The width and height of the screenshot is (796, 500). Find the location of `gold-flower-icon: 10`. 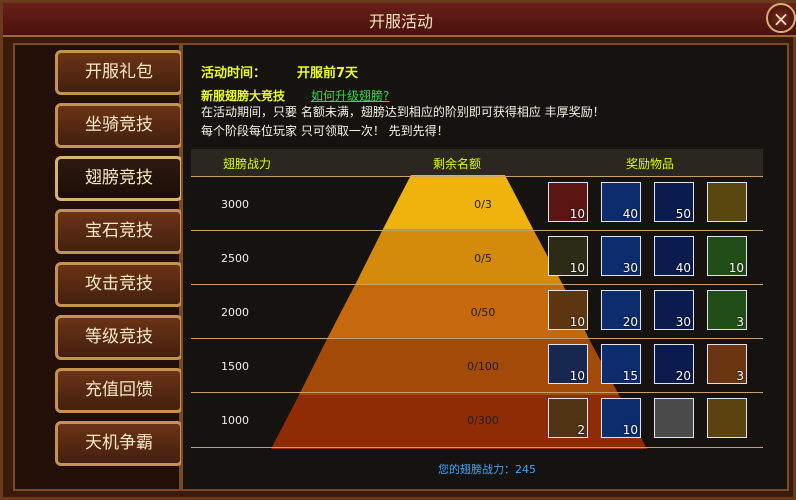

gold-flower-icon: 10 is located at coordinates (568, 310).